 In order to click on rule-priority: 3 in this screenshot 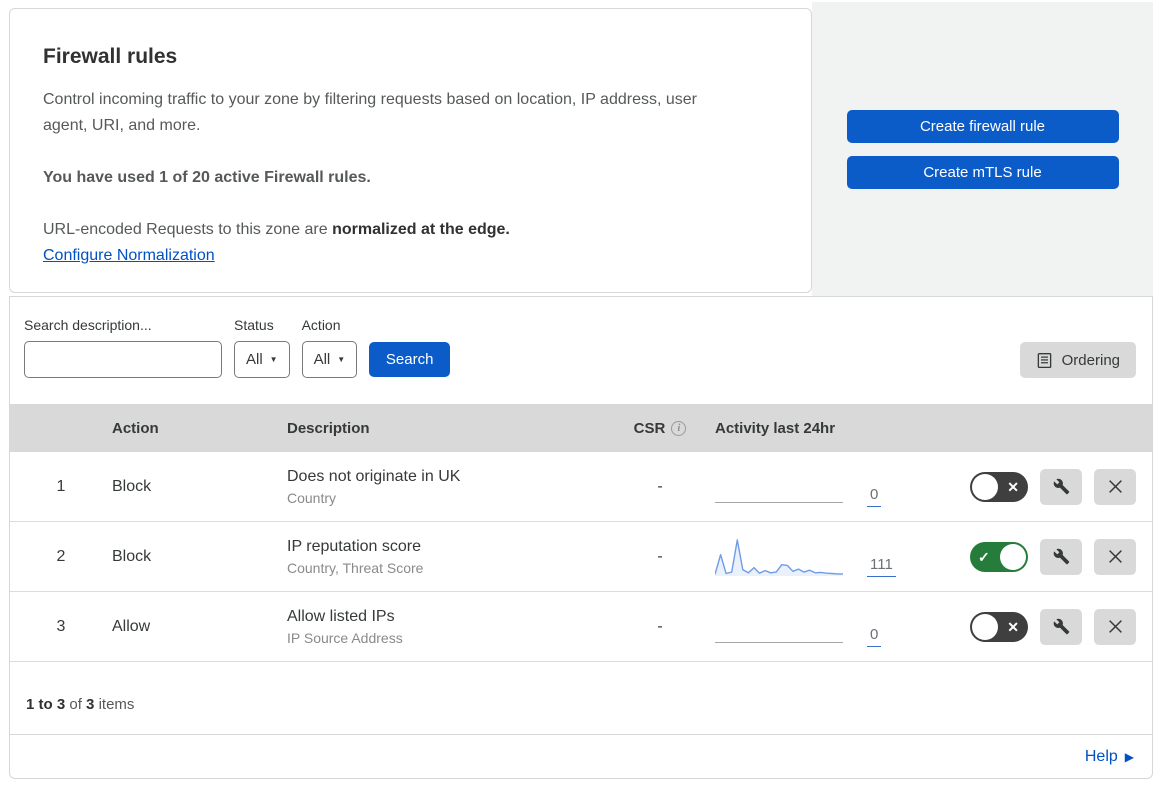, I will do `click(61, 626)`.